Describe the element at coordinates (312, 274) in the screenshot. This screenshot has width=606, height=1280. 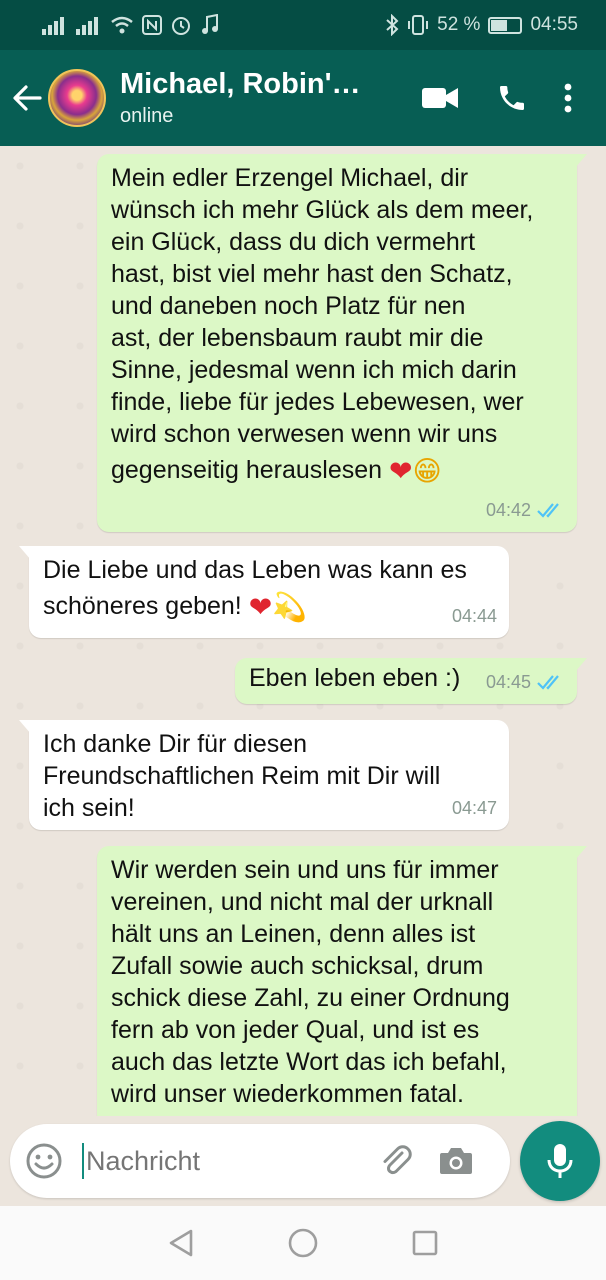
I see `message-line: hast, bist viel mehr hast den Schatz,` at that location.